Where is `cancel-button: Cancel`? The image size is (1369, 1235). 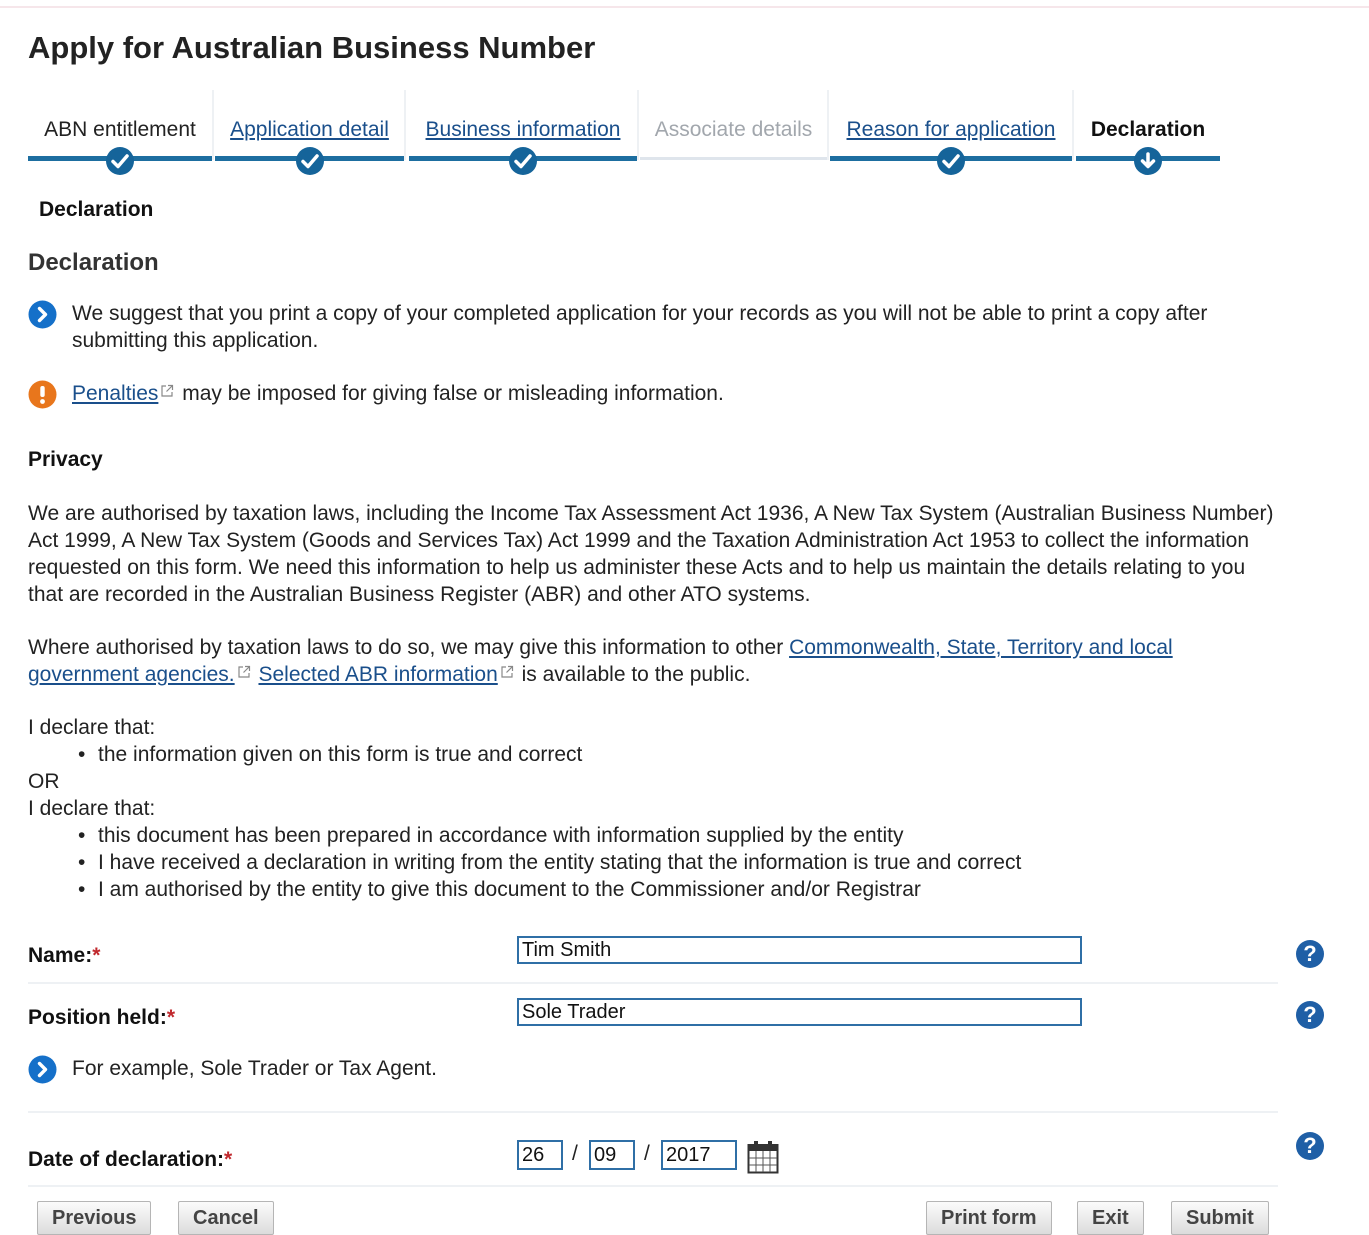
cancel-button: Cancel is located at coordinates (226, 1218).